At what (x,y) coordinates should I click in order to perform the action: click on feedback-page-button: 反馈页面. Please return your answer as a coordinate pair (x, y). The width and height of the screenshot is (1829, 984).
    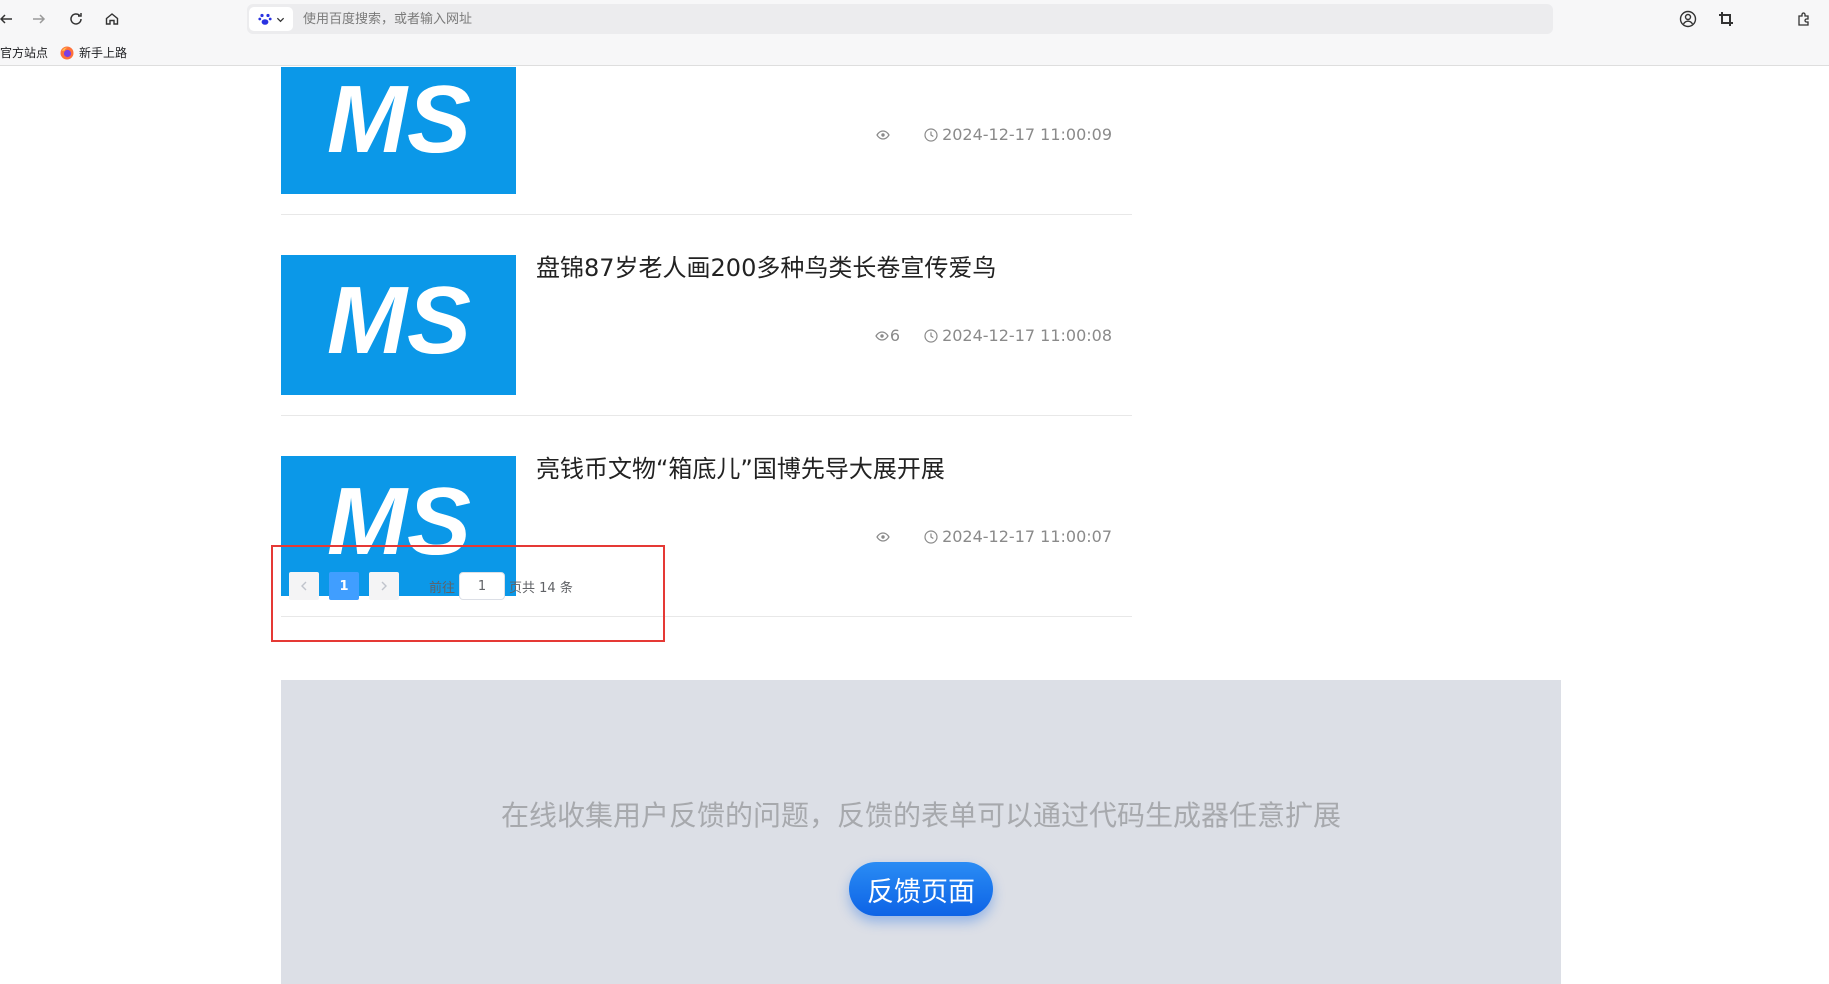
    Looking at the image, I should click on (921, 889).